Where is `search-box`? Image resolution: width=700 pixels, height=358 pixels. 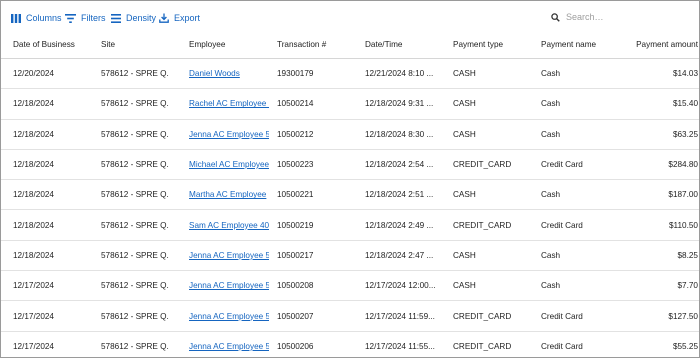
search-box is located at coordinates (621, 17).